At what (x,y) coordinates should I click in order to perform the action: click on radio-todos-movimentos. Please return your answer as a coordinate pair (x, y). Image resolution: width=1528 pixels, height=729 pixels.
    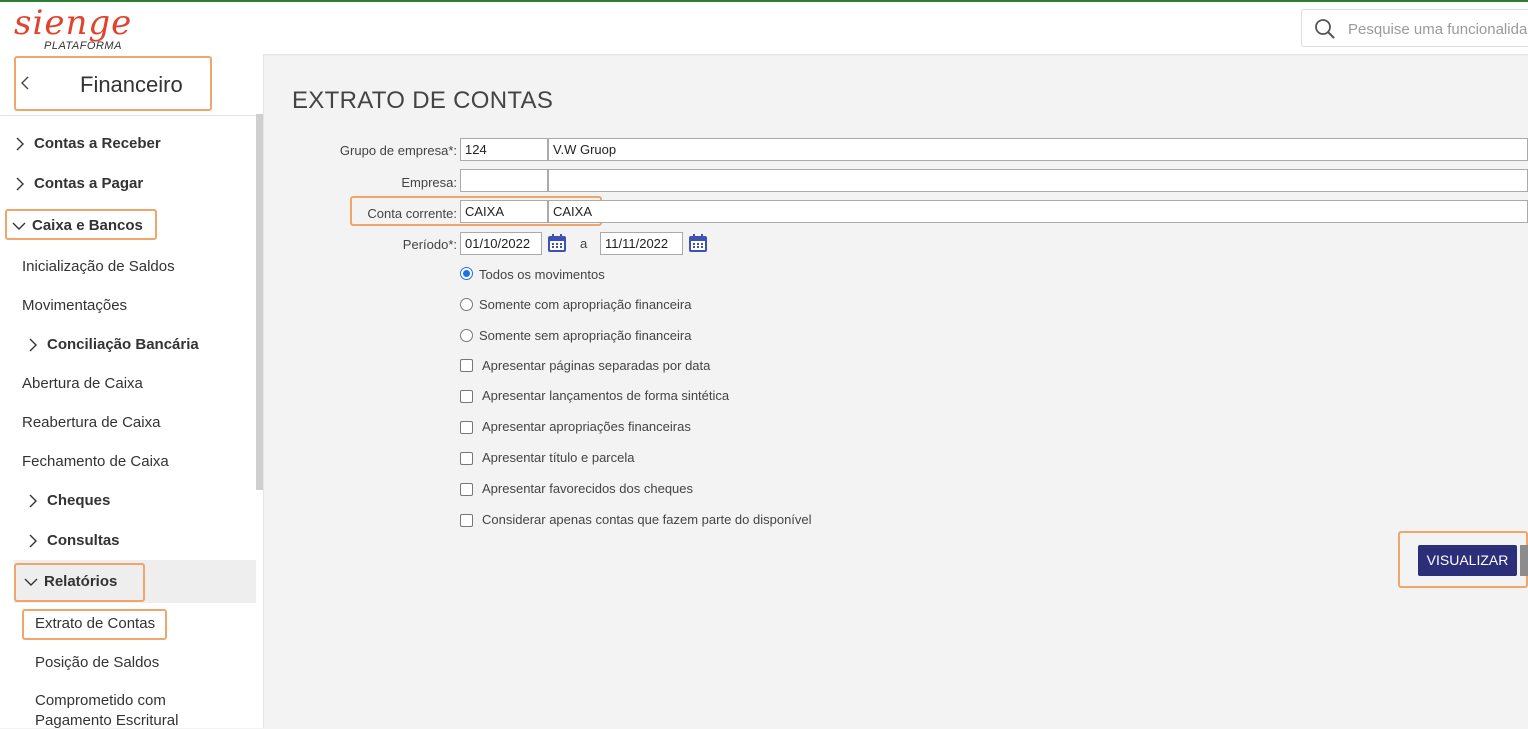
    Looking at the image, I should click on (466, 273).